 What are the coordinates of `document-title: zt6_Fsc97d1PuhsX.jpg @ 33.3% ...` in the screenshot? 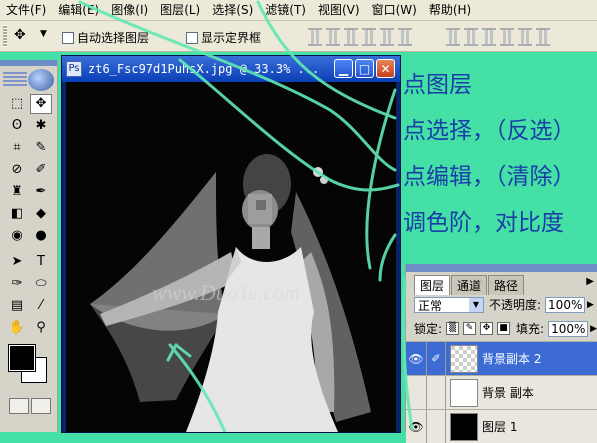 It's located at (204, 69).